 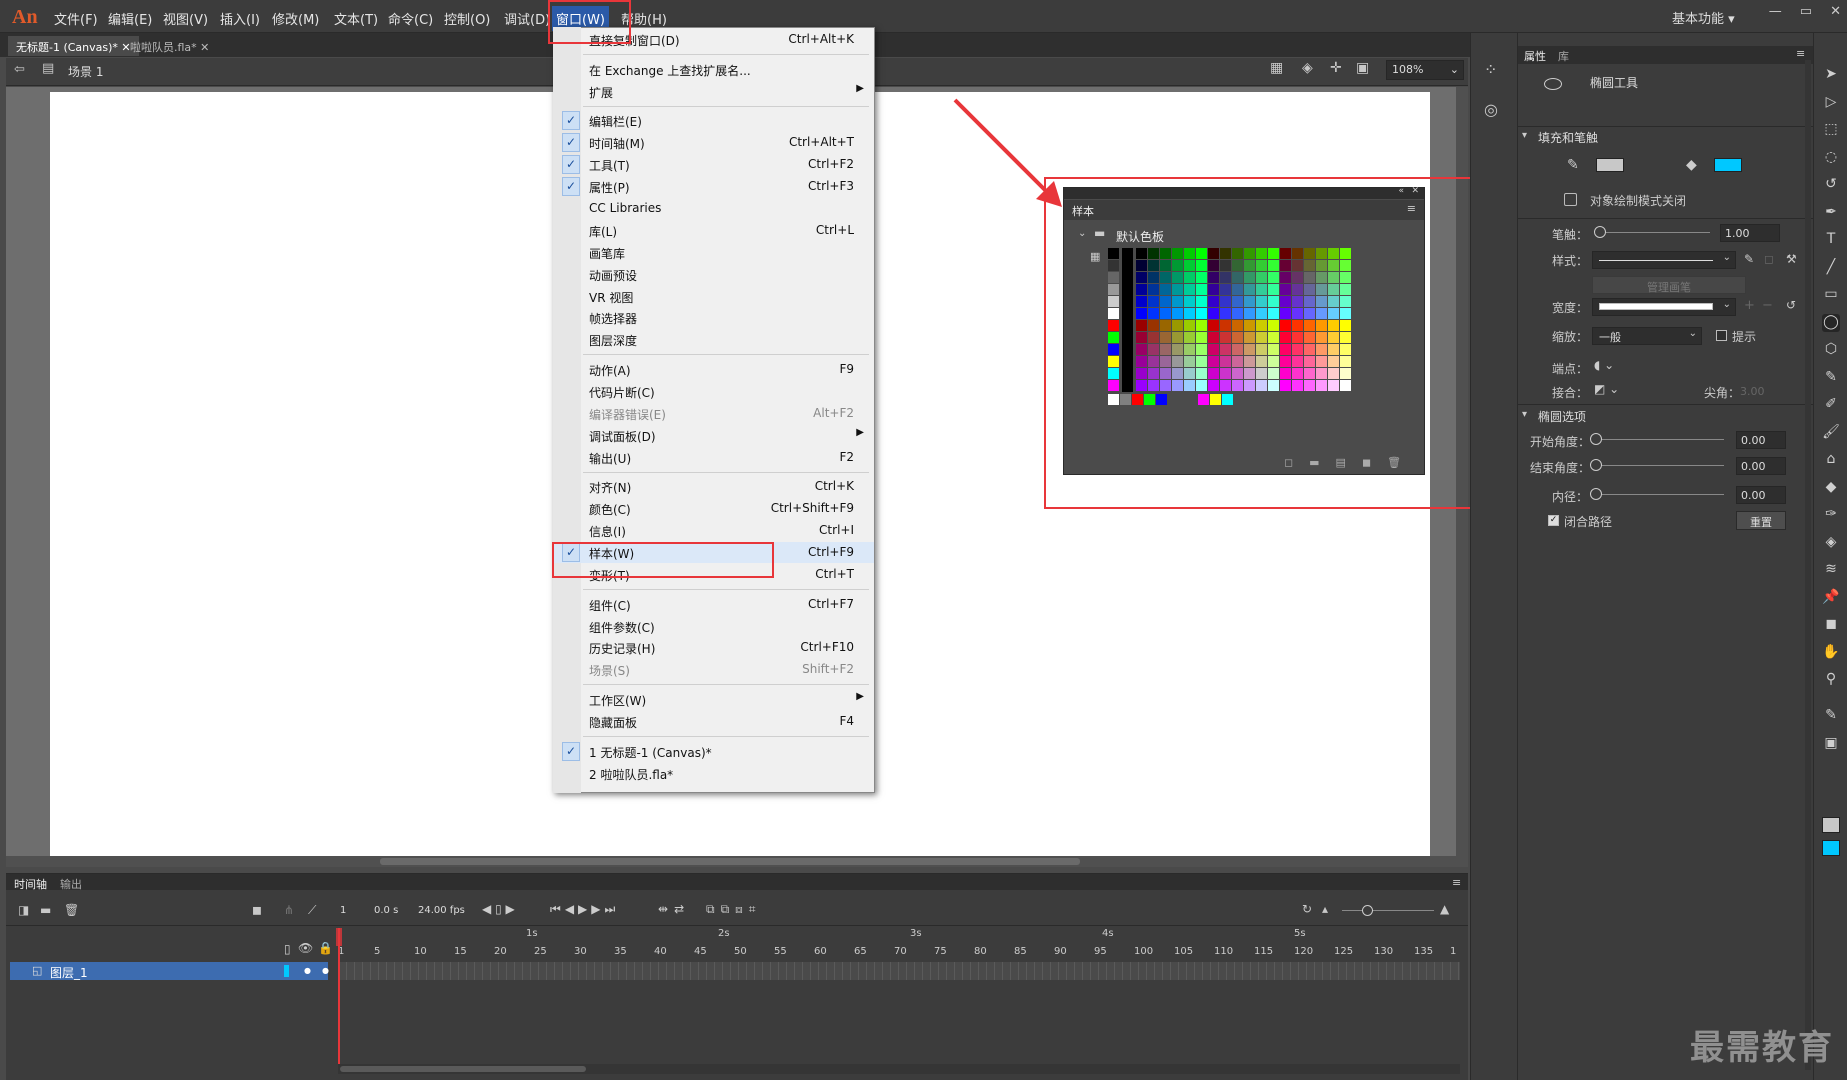 What do you see at coordinates (1535, 56) in the screenshot?
I see `tab-properties: 属性` at bounding box center [1535, 56].